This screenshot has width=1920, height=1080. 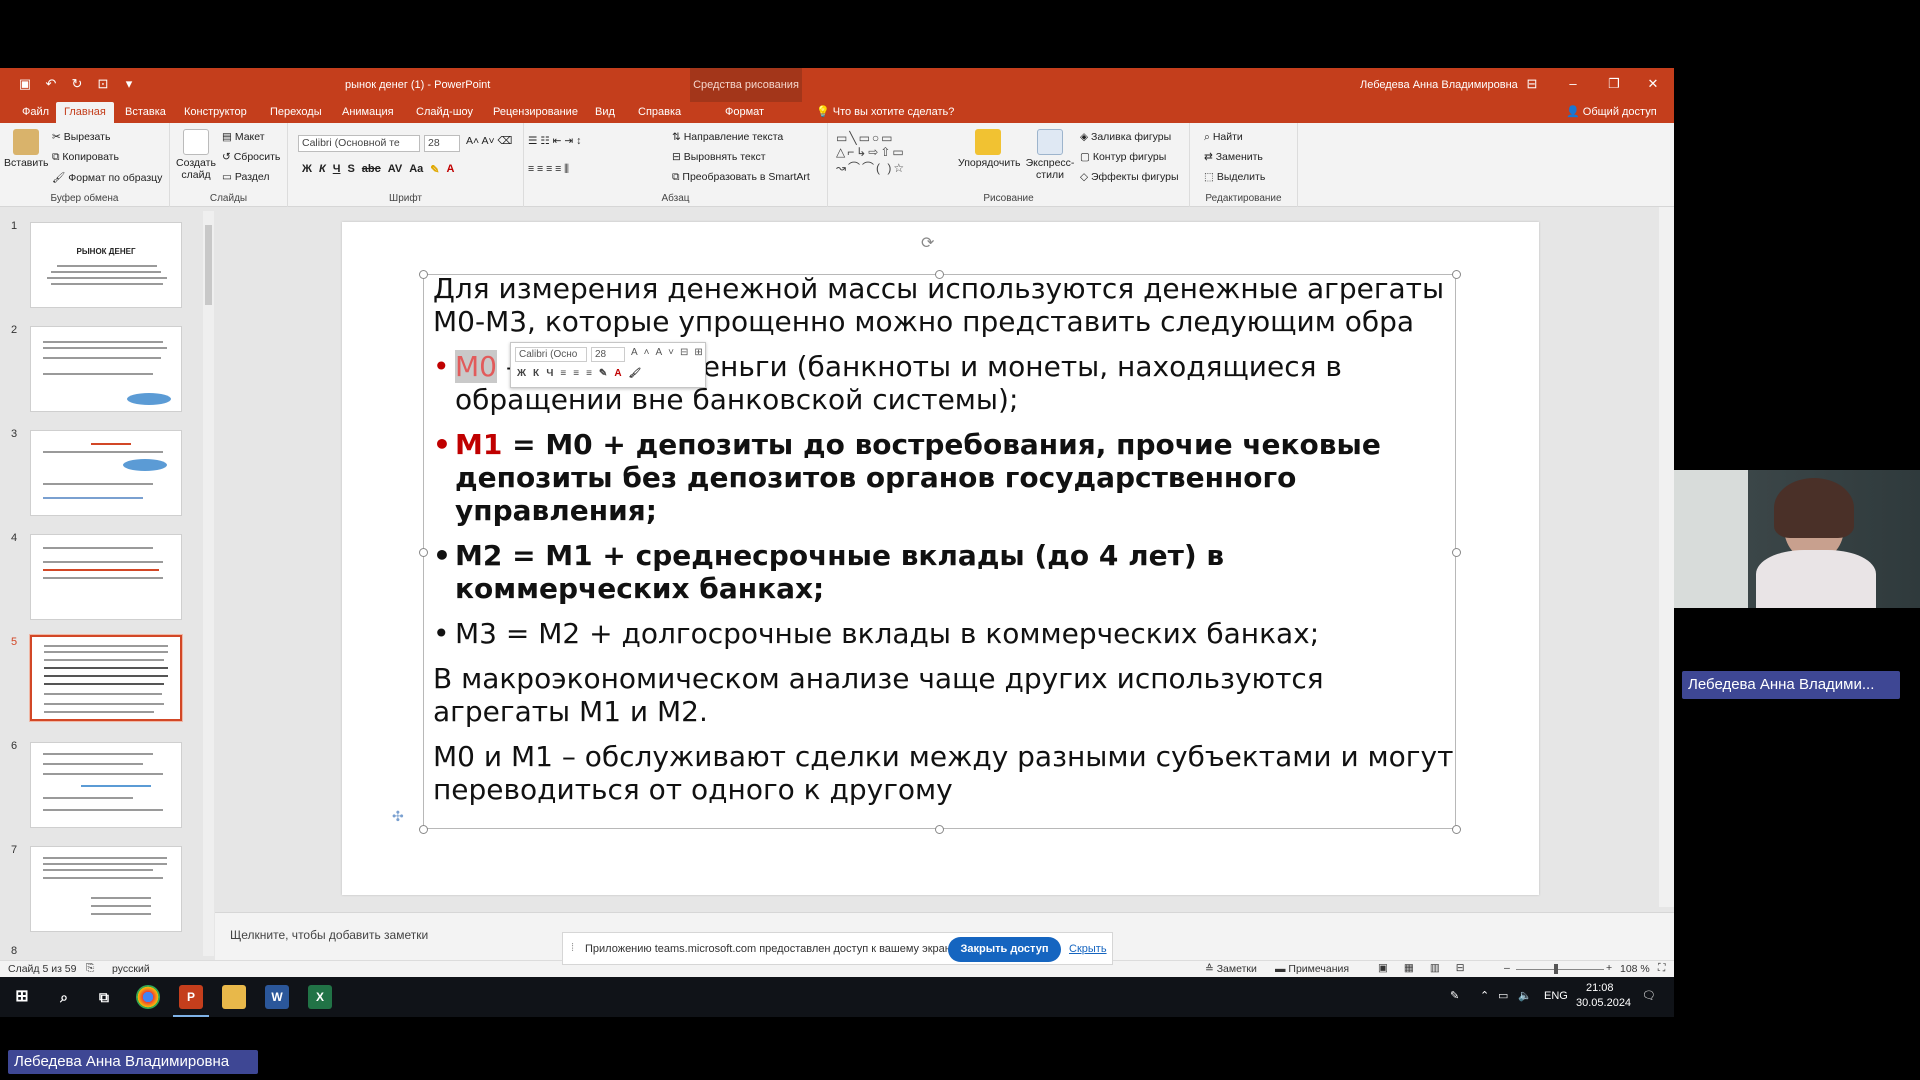 I want to click on replace-button: ⇄ Заменить, so click(x=1233, y=157).